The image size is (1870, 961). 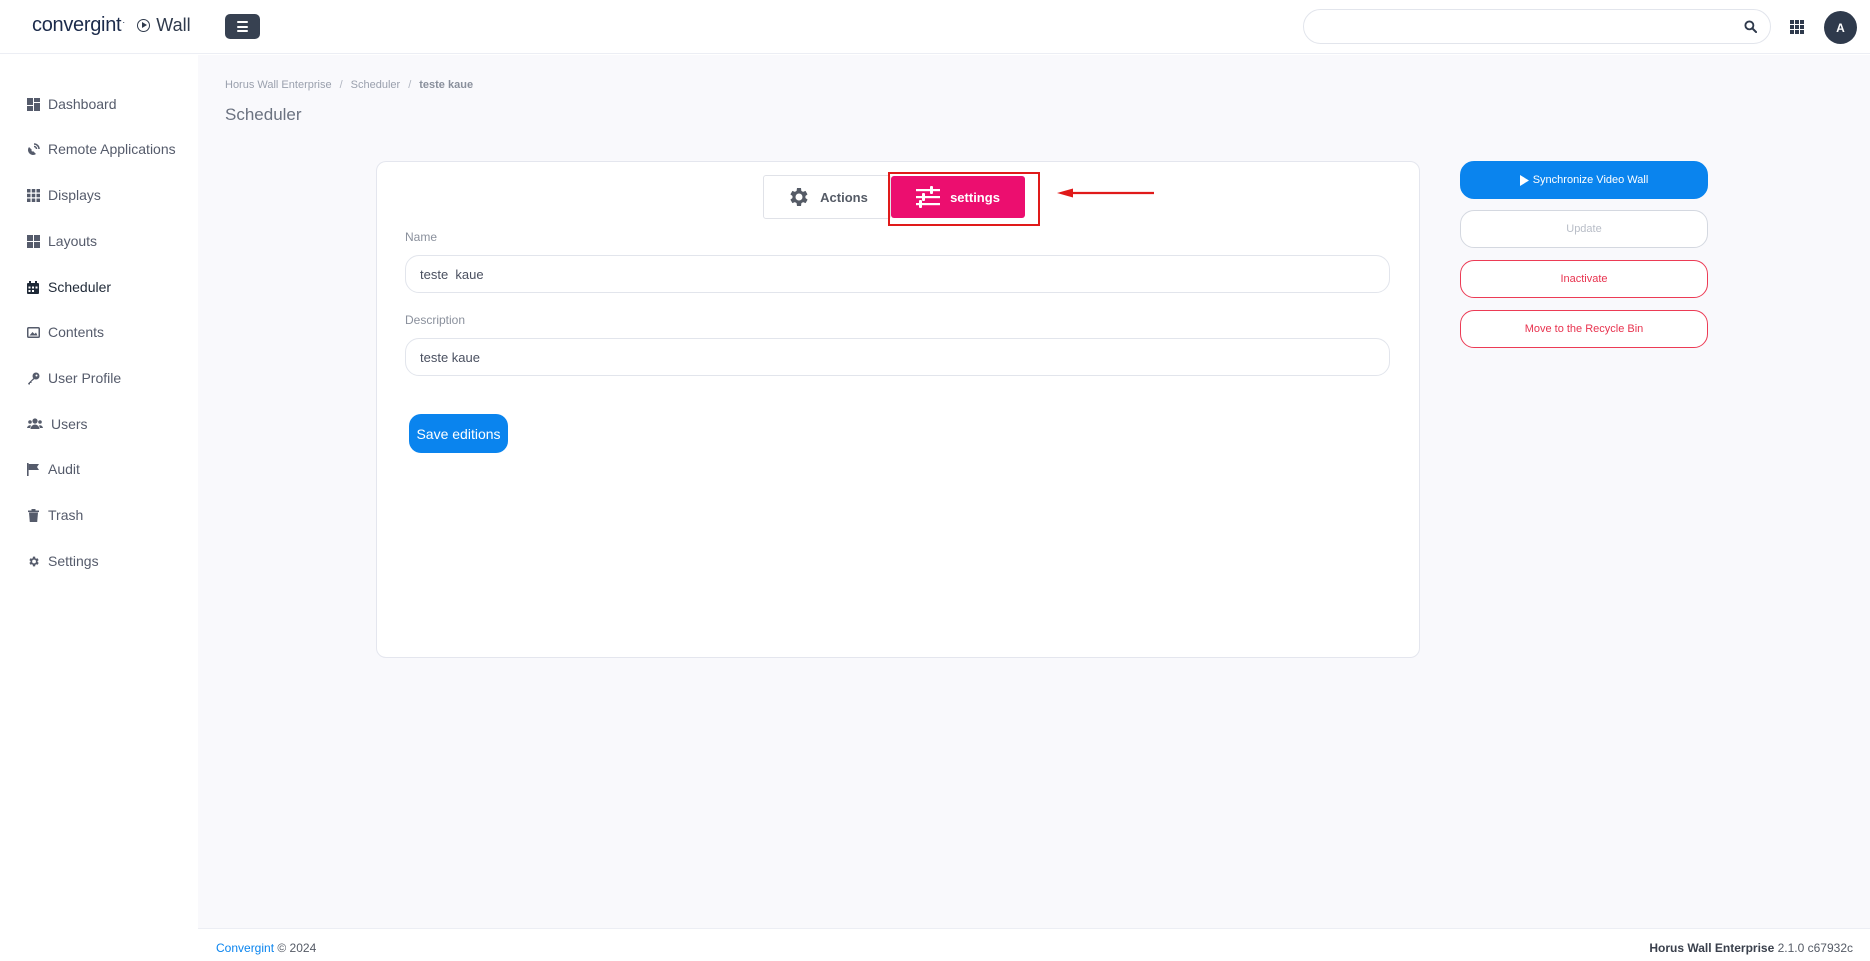 What do you see at coordinates (173, 25) in the screenshot?
I see `product-name: Wall` at bounding box center [173, 25].